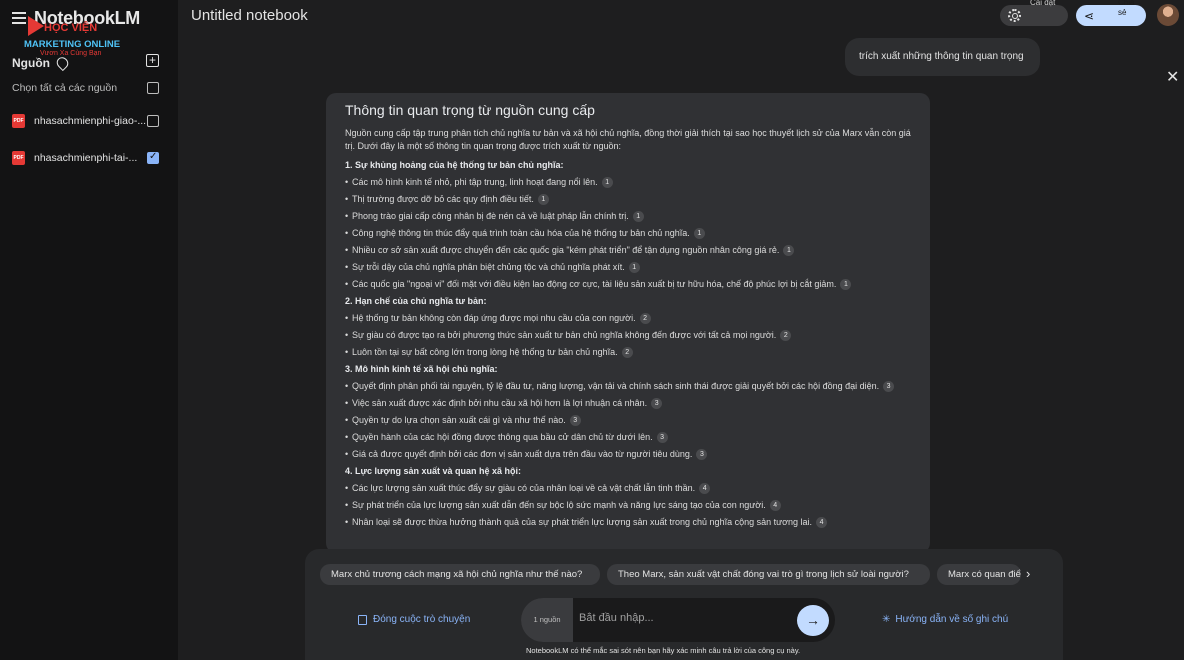 This screenshot has height=660, width=1184. What do you see at coordinates (1168, 15) in the screenshot?
I see `avatar` at bounding box center [1168, 15].